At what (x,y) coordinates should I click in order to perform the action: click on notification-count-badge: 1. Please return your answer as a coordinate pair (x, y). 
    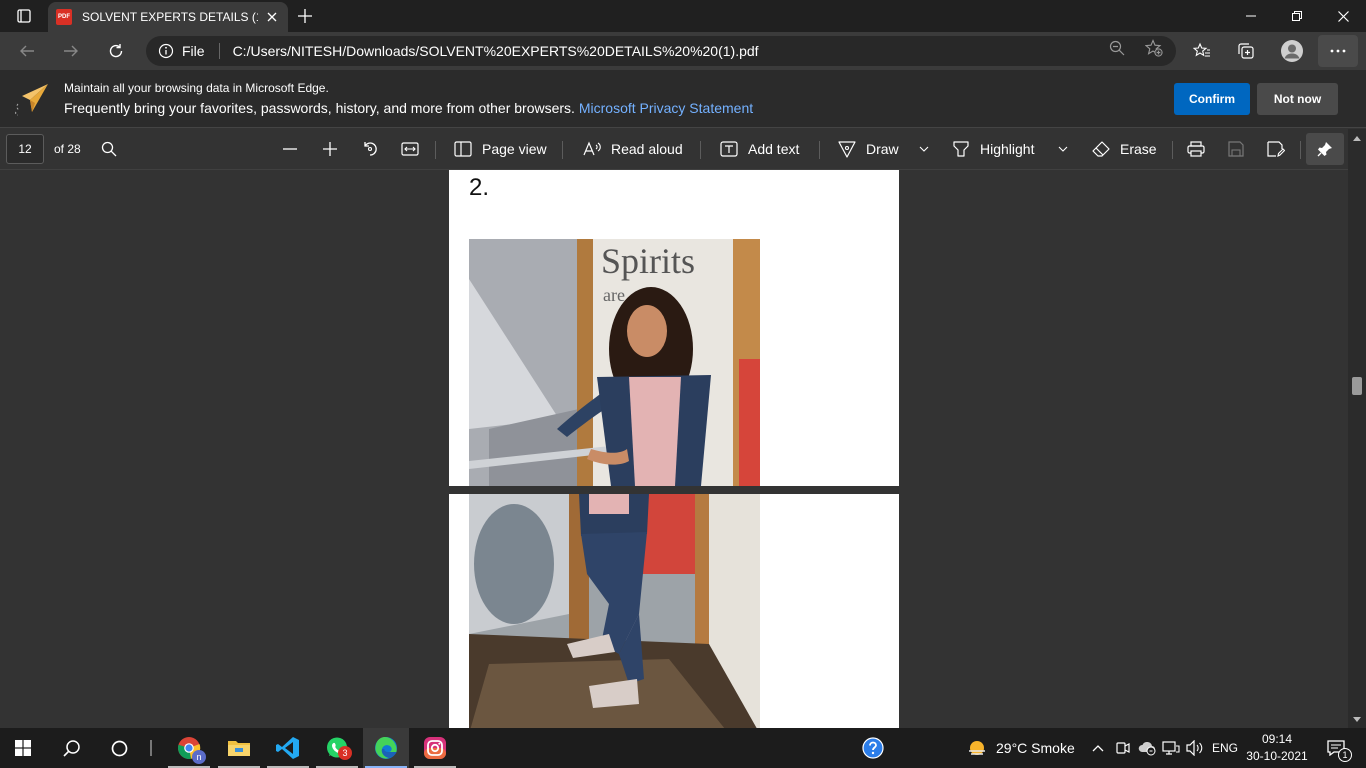
    Looking at the image, I should click on (1345, 755).